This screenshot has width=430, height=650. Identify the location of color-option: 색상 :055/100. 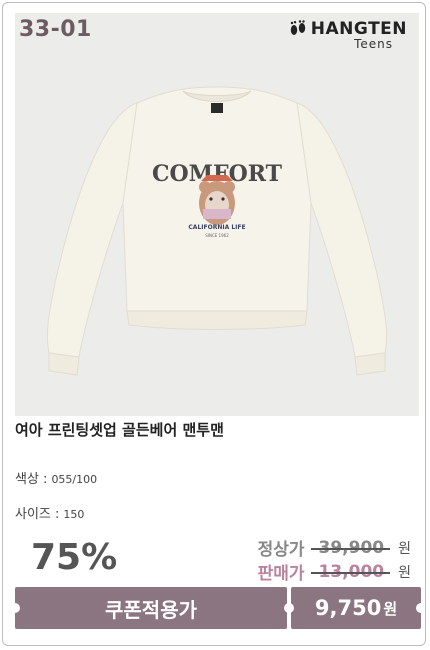
(56, 477).